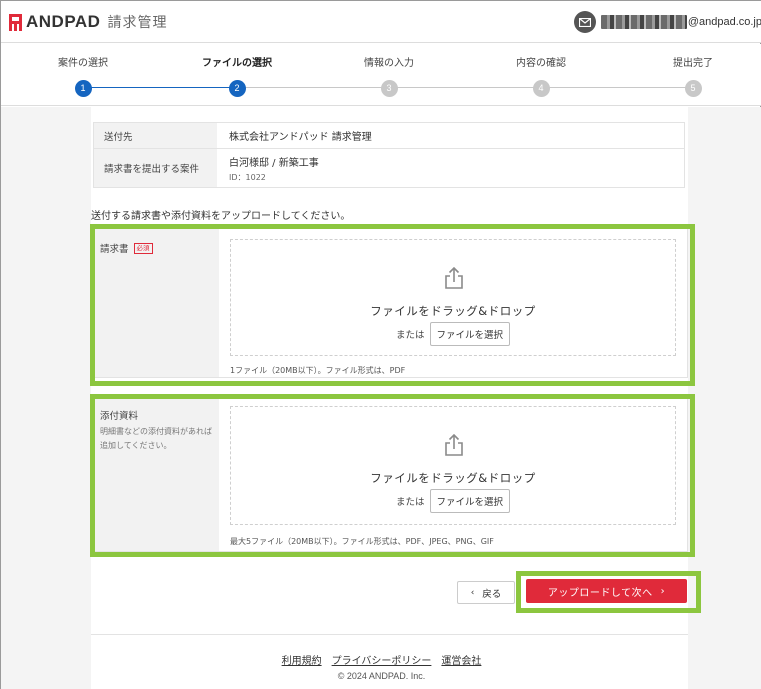 This screenshot has height=689, width=761. What do you see at coordinates (450, 135) in the screenshot?
I see `info-value: 株式会社アンドパッド 請求管理` at bounding box center [450, 135].